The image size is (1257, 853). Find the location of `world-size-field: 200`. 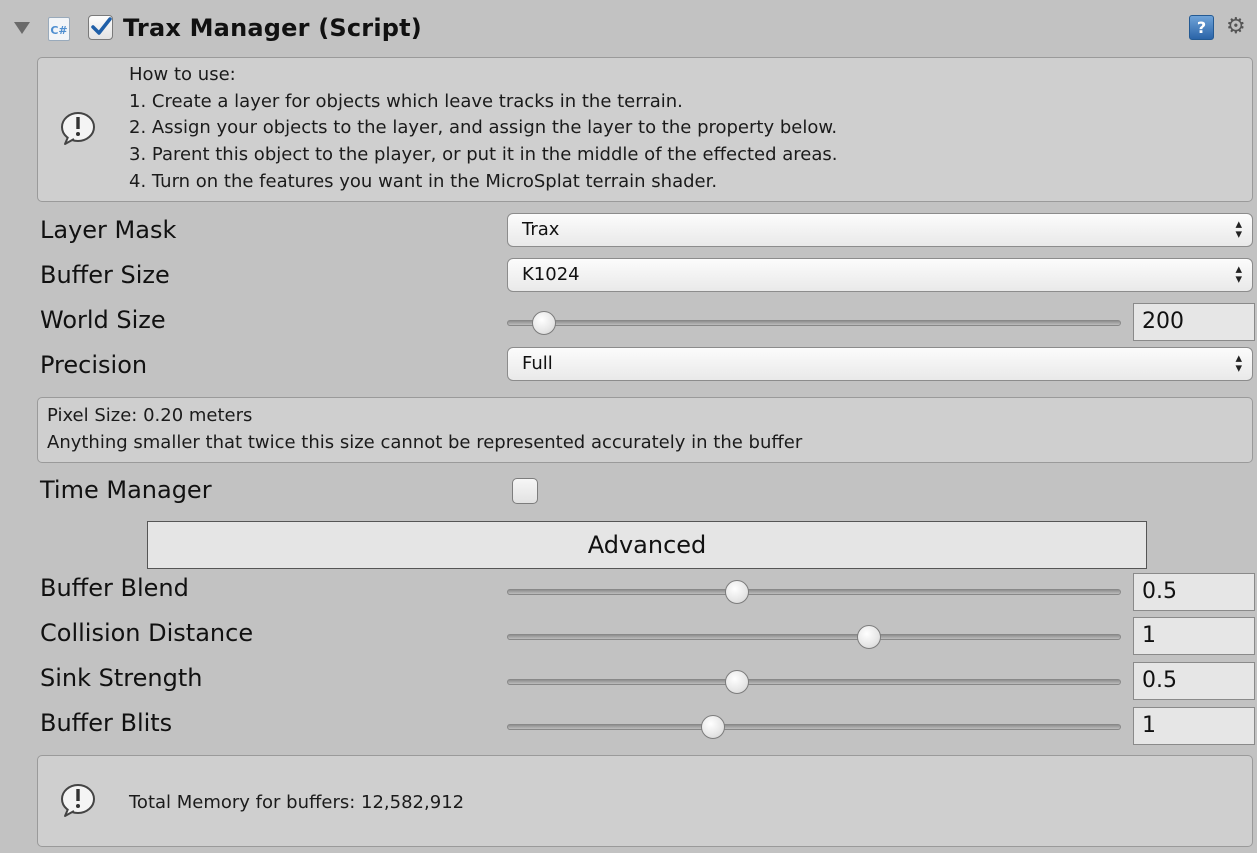

world-size-field: 200 is located at coordinates (1194, 322).